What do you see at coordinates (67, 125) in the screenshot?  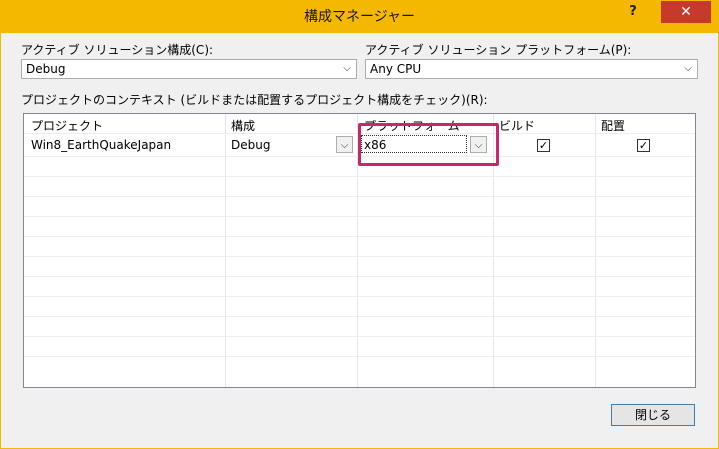 I see `header-project: プロジェクト` at bounding box center [67, 125].